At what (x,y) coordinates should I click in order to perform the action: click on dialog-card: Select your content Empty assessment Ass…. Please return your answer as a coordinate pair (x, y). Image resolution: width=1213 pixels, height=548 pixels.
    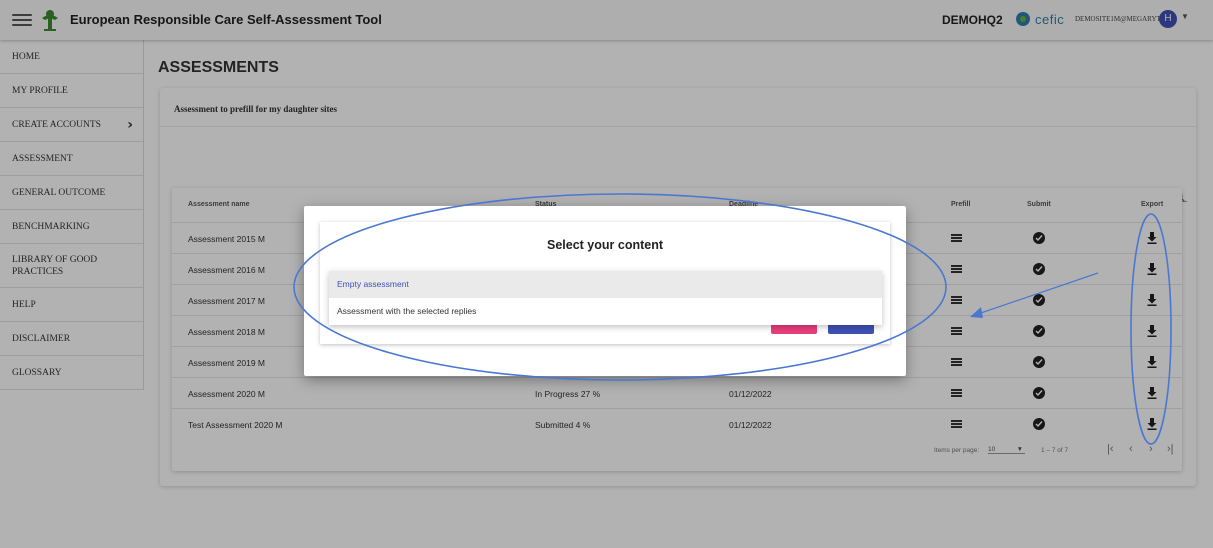
    Looking at the image, I should click on (605, 283).